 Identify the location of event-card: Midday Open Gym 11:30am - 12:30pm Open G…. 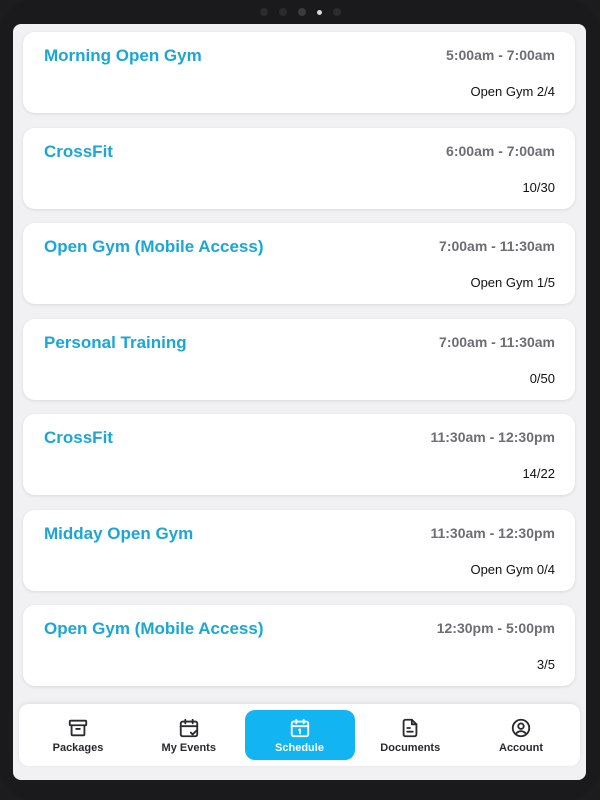
(299, 550).